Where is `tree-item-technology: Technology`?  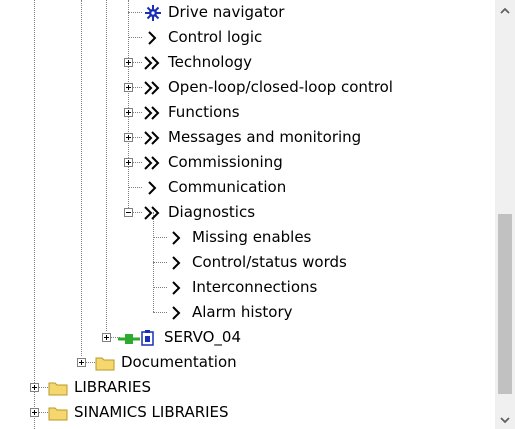
tree-item-technology: Technology is located at coordinates (247, 62).